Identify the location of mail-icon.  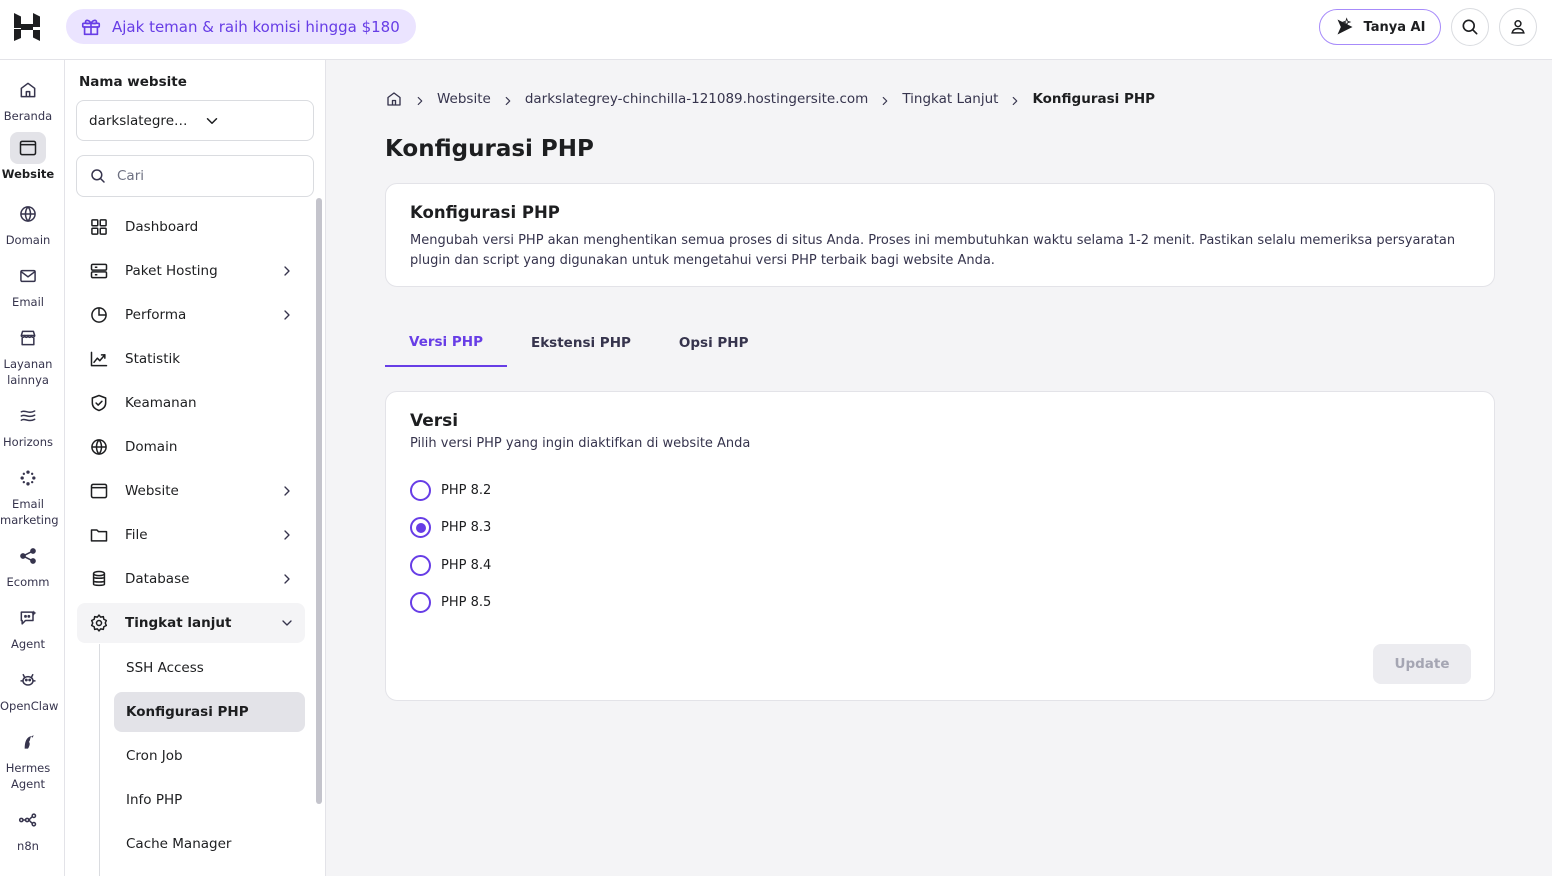
(28, 276).